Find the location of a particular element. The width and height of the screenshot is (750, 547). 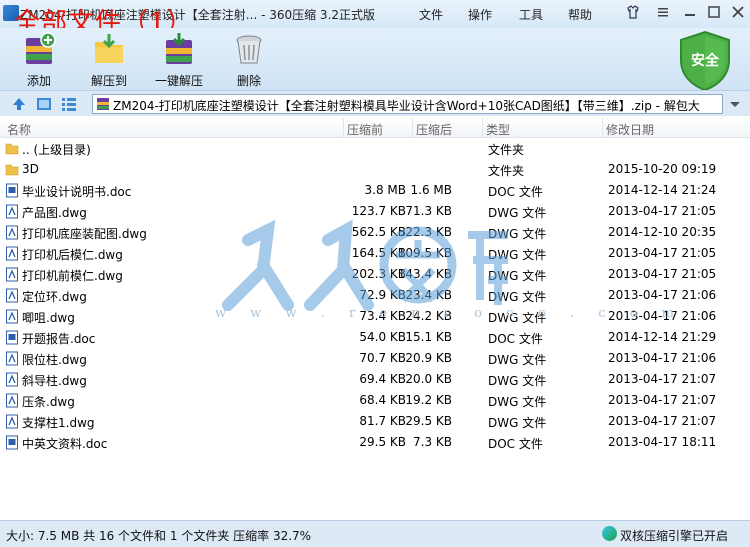

file-date: 2013-04-17 18:11 is located at coordinates (662, 442).